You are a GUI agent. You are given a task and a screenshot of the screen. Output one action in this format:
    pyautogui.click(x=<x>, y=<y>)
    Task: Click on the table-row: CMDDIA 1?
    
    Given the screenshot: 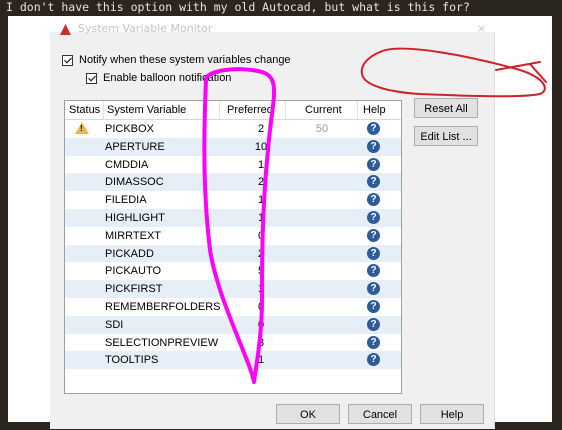 What is the action you would take?
    pyautogui.click(x=233, y=165)
    